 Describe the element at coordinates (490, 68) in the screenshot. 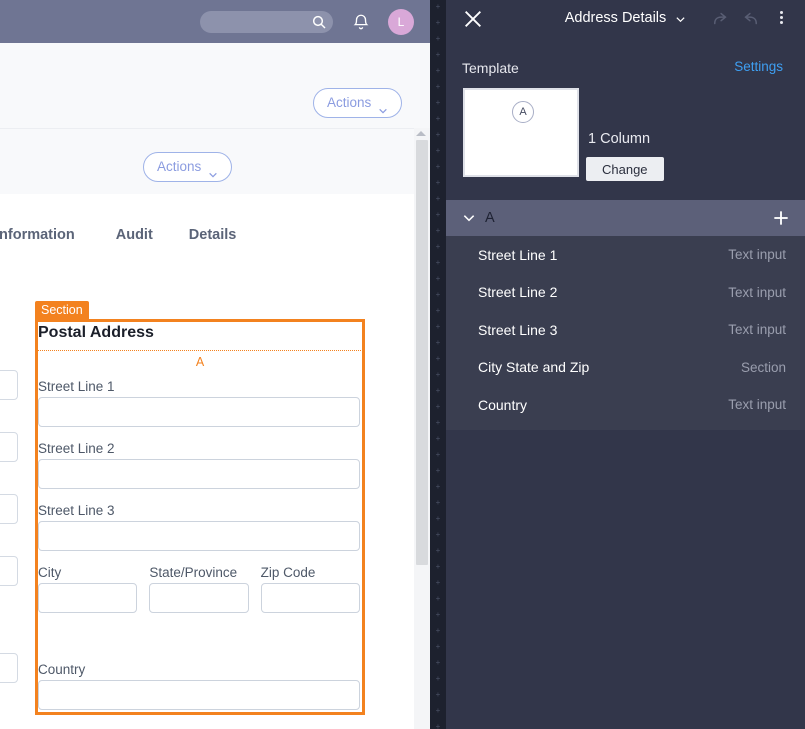

I see `template-label: Template` at that location.